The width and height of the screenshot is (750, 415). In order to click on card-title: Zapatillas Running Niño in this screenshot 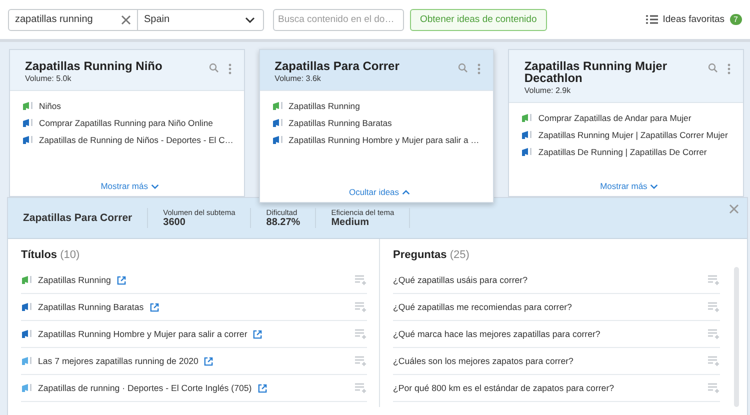, I will do `click(94, 66)`.